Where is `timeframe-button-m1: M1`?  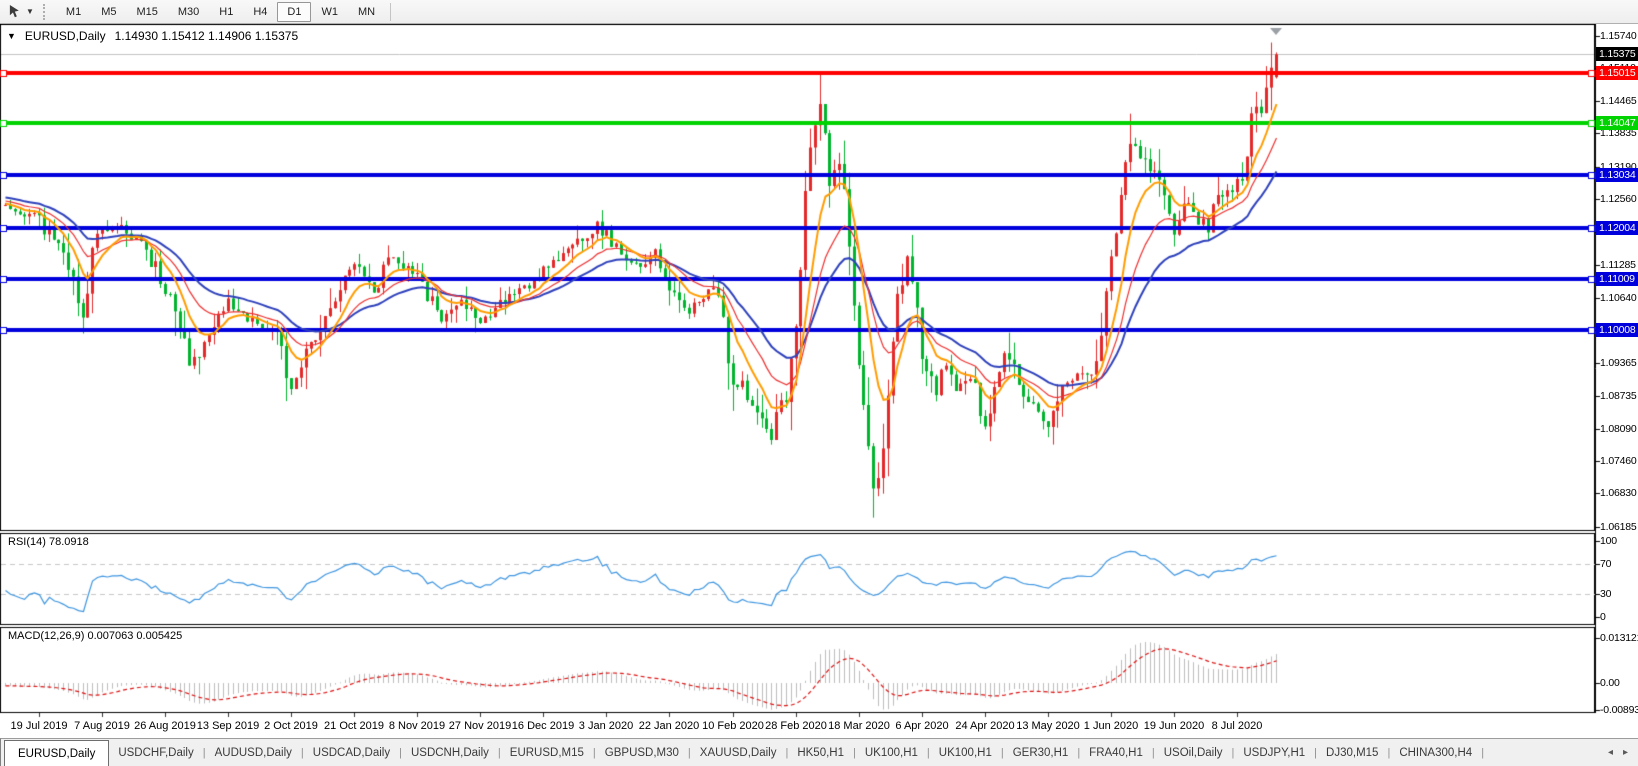 timeframe-button-m1: M1 is located at coordinates (73, 12).